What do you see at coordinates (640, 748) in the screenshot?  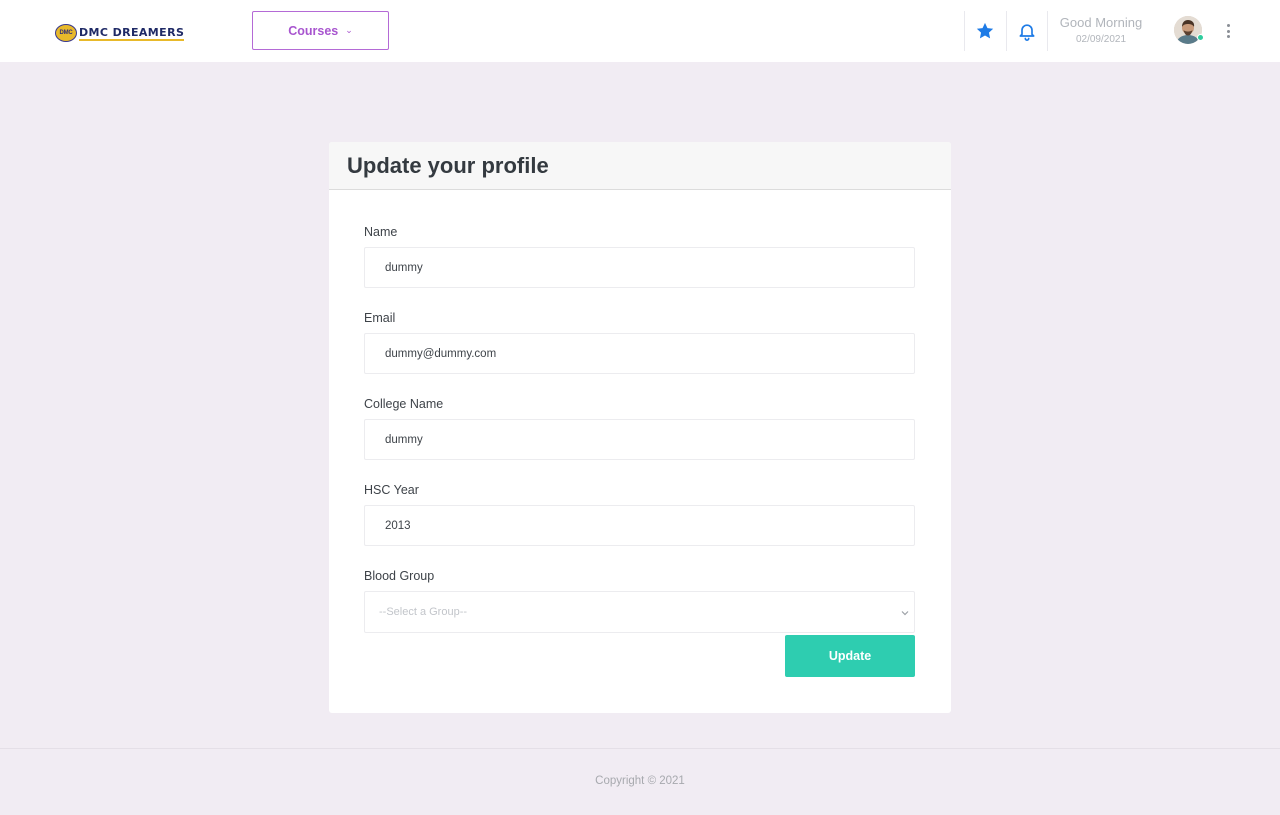 I see `footer-divider` at bounding box center [640, 748].